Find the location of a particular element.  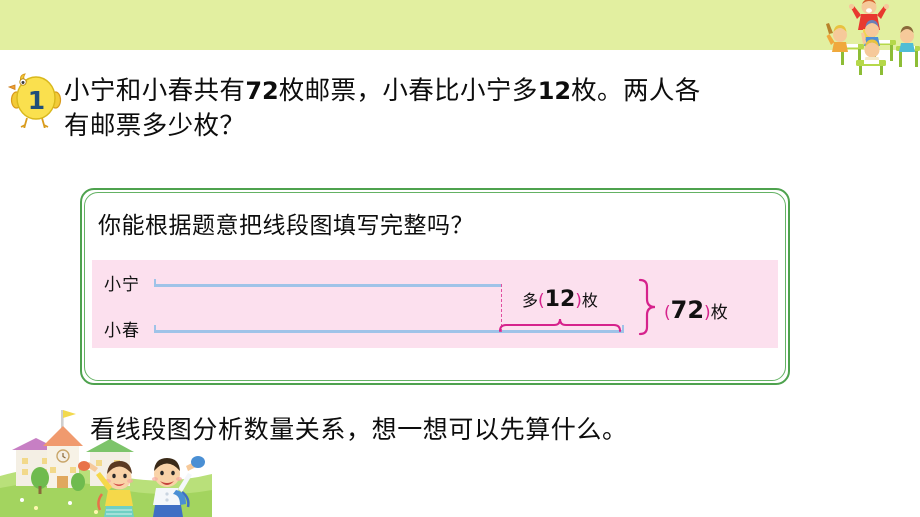

problem-line-1-part-a: 小宁和小春共有 is located at coordinates (155, 90).